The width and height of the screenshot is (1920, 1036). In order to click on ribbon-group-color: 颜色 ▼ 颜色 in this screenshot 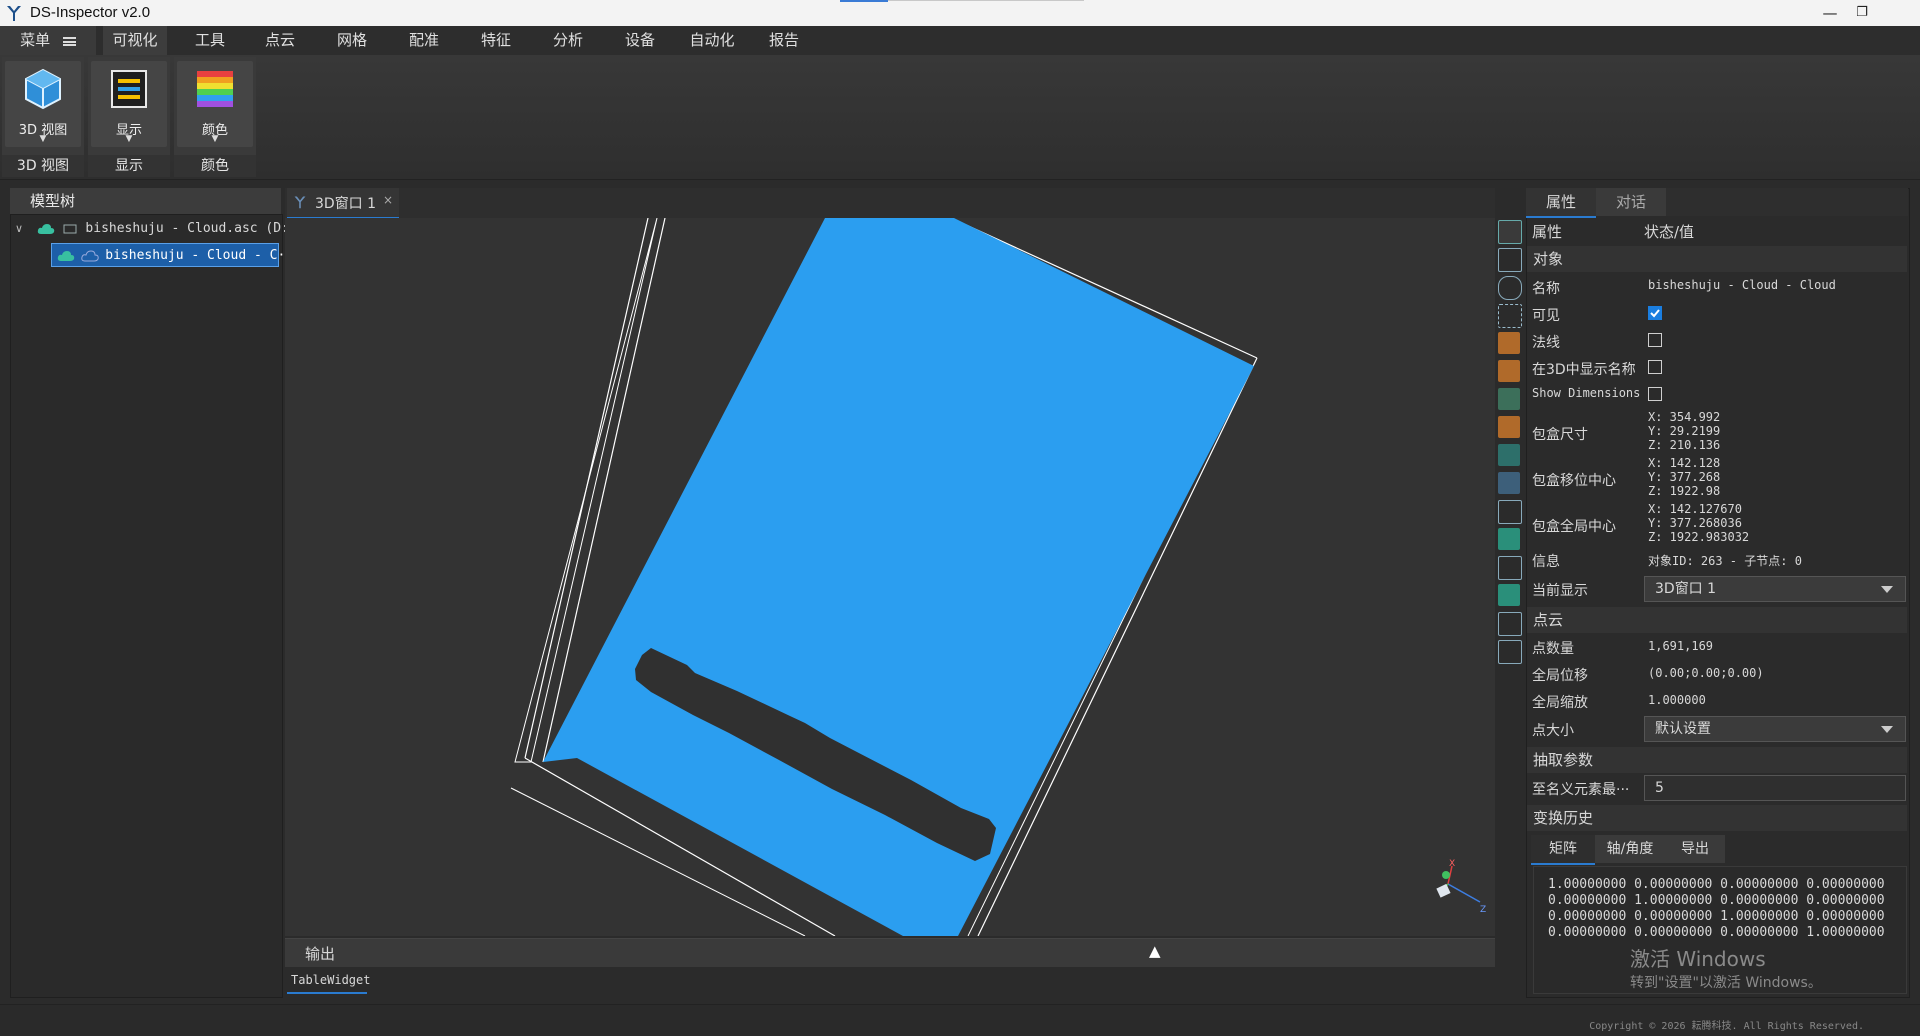, I will do `click(215, 117)`.